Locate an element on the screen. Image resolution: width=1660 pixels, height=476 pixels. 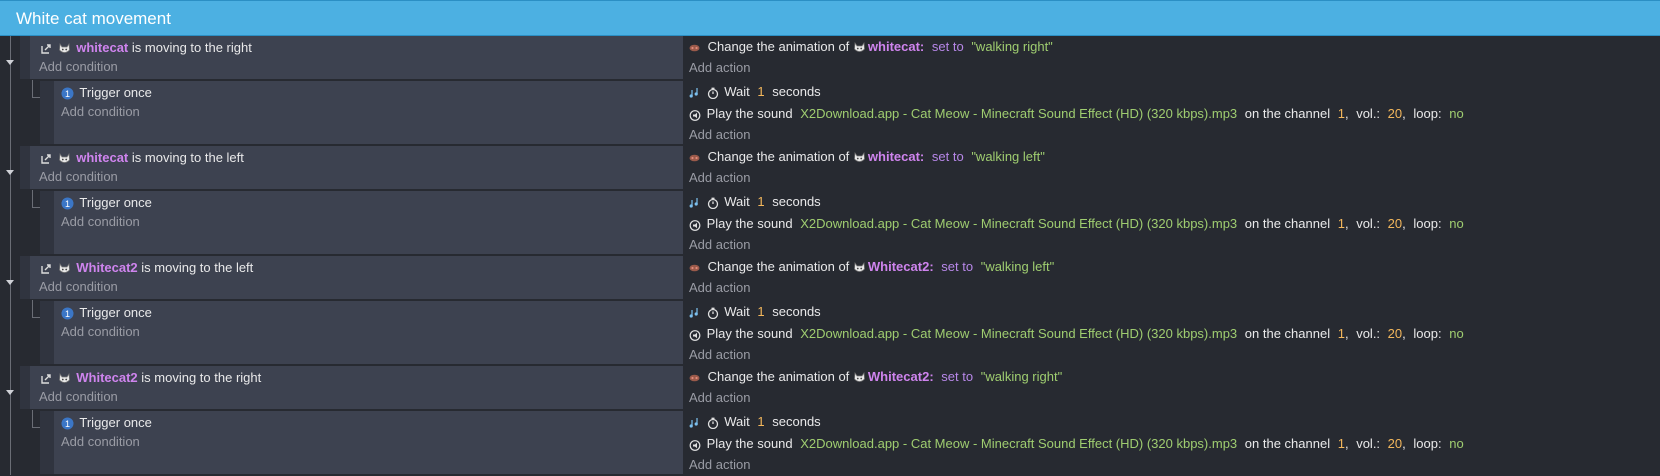
condition-text: is moving to the right is located at coordinates (191, 47).